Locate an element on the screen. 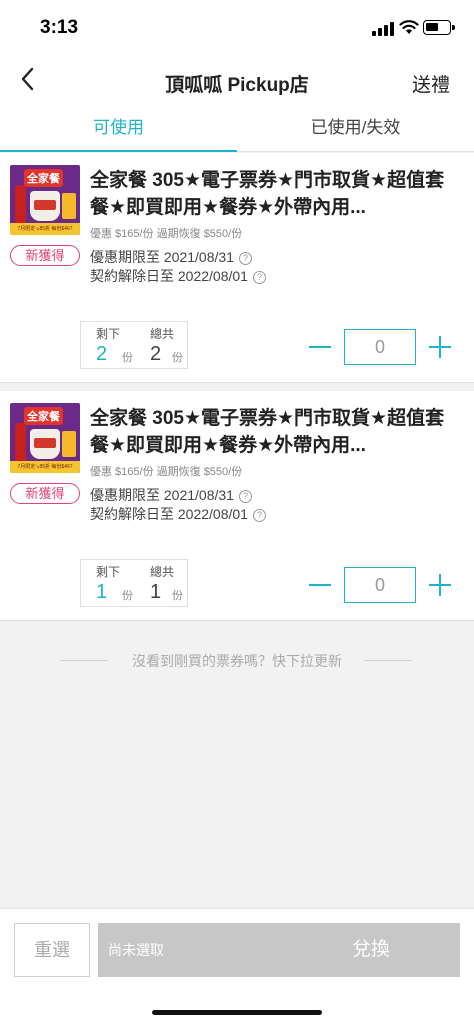 The image size is (474, 1024). total-count: 總共 2 份 is located at coordinates (162, 346).